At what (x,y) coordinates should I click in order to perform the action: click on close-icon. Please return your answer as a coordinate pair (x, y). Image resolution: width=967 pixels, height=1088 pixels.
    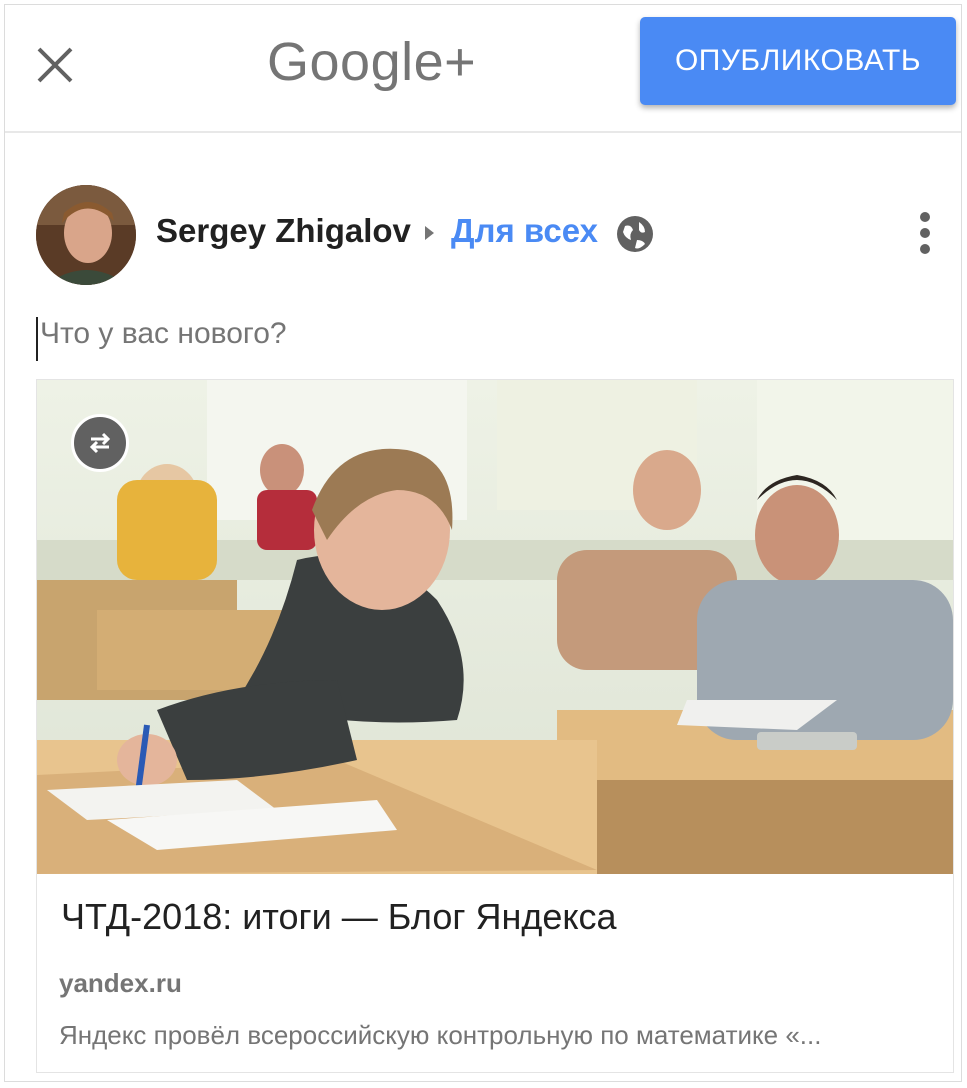
    Looking at the image, I should click on (55, 65).